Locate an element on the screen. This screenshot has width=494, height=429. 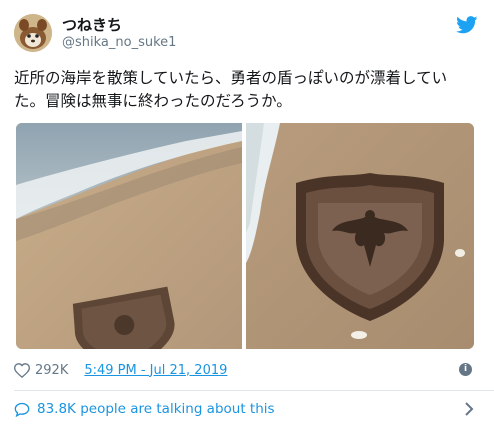
display-name: つねきち is located at coordinates (92, 24).